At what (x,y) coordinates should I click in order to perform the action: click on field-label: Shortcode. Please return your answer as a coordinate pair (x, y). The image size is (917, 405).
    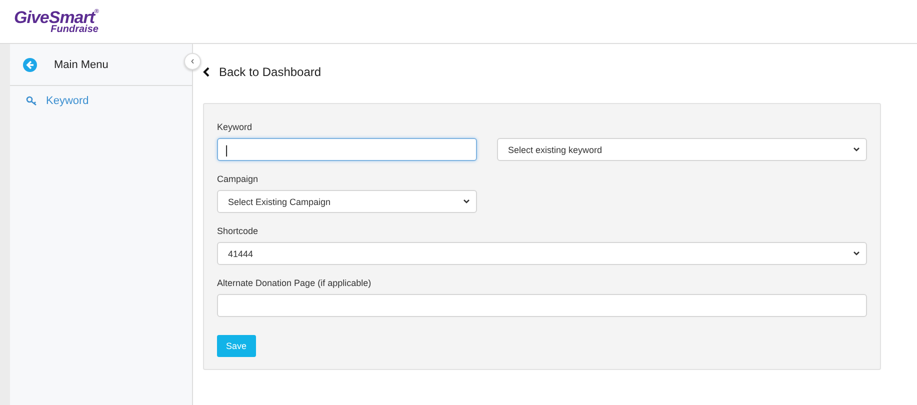
    Looking at the image, I should click on (238, 231).